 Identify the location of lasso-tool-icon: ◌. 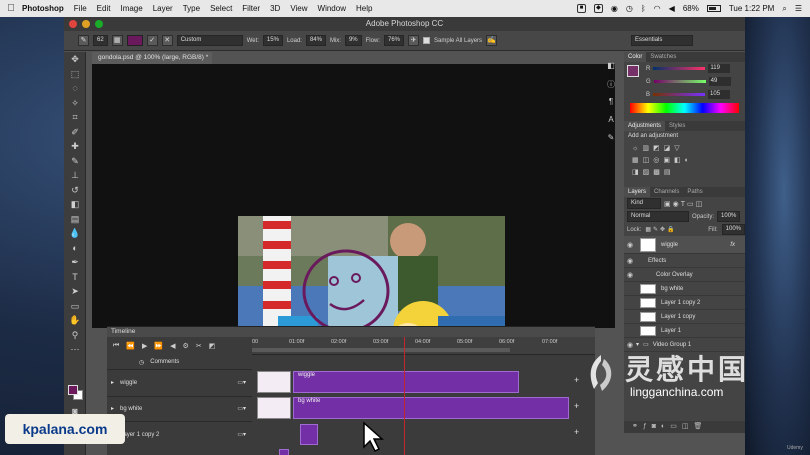
(75, 88).